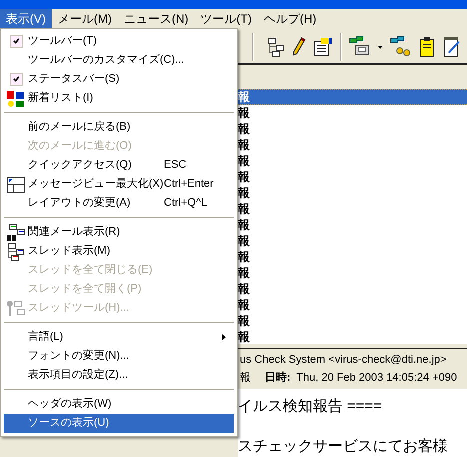 This screenshot has width=467, height=457. I want to click on notepad-pen-icon, so click(452, 47).